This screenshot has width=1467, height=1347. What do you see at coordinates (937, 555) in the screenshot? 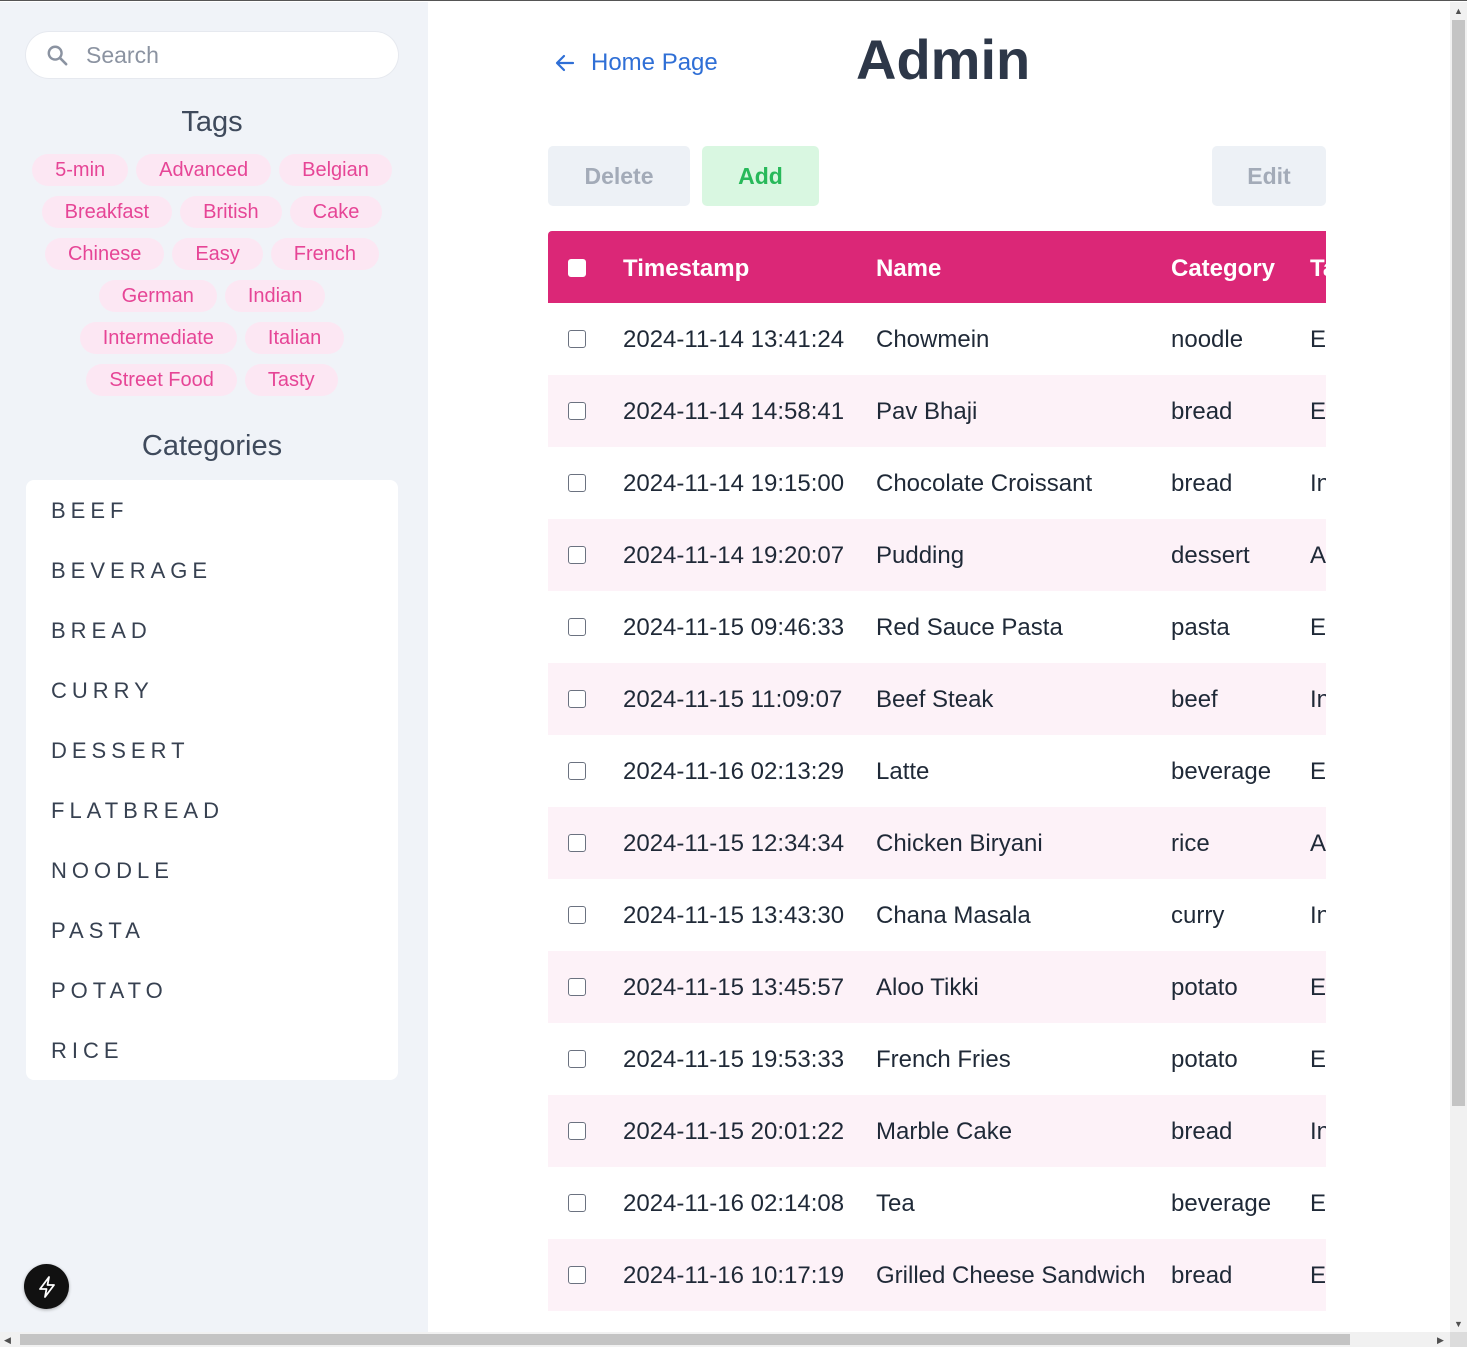
I see `table-row: 2024-11-14 19:20:07 Pudding dessert A` at bounding box center [937, 555].